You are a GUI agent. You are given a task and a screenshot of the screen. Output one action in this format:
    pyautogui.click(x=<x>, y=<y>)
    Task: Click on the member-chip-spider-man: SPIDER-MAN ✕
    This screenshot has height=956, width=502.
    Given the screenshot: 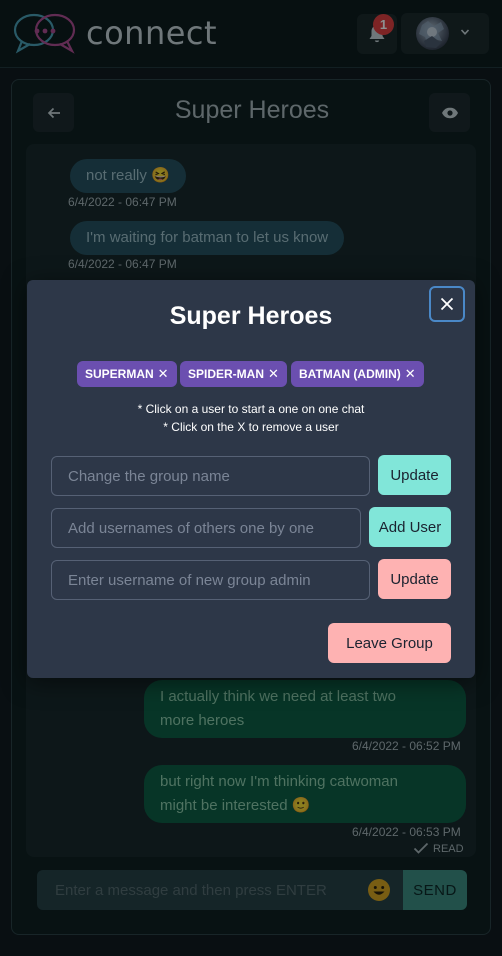 What is the action you would take?
    pyautogui.click(x=233, y=374)
    